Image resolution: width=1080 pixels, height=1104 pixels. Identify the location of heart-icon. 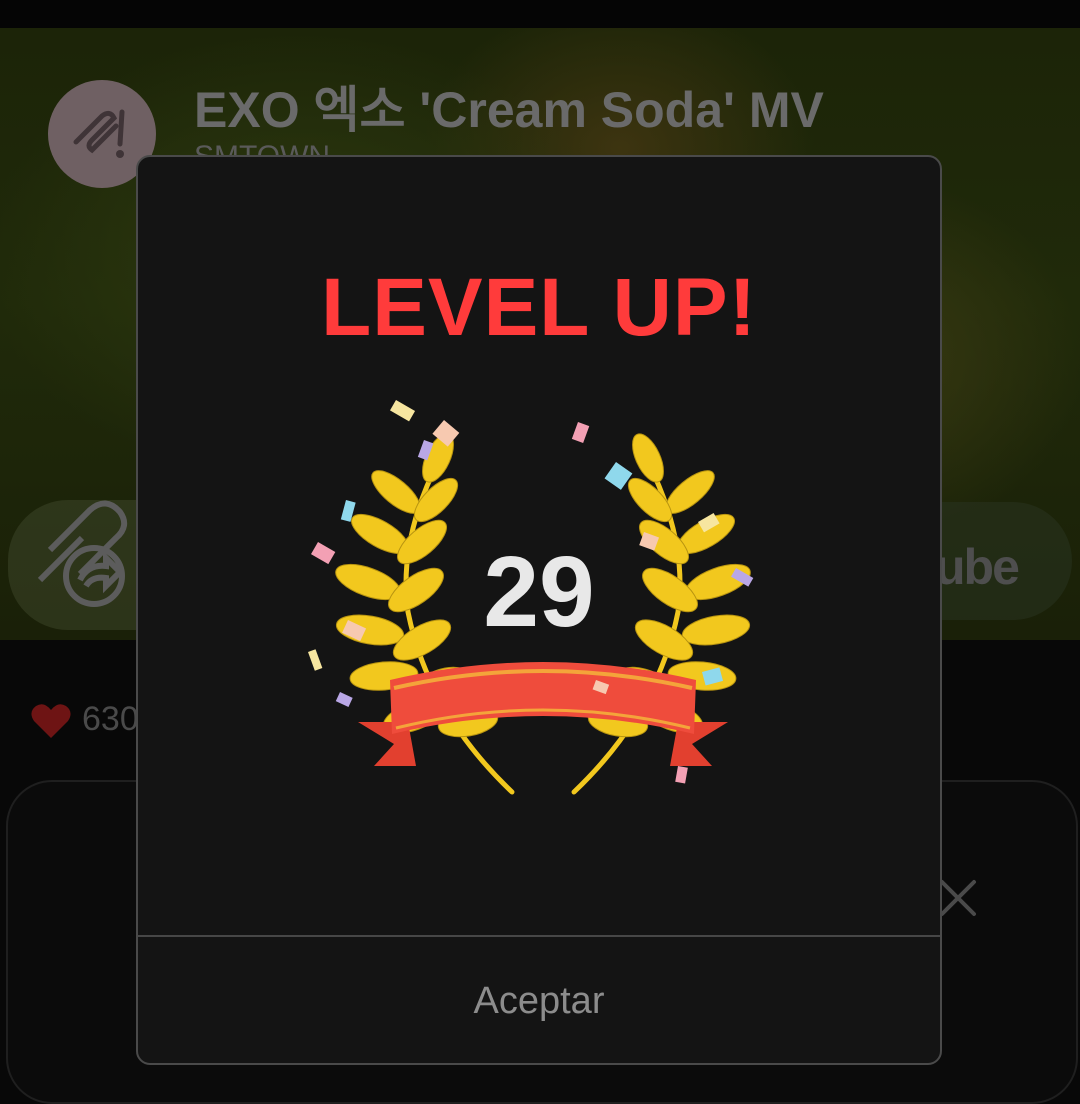
(51, 721).